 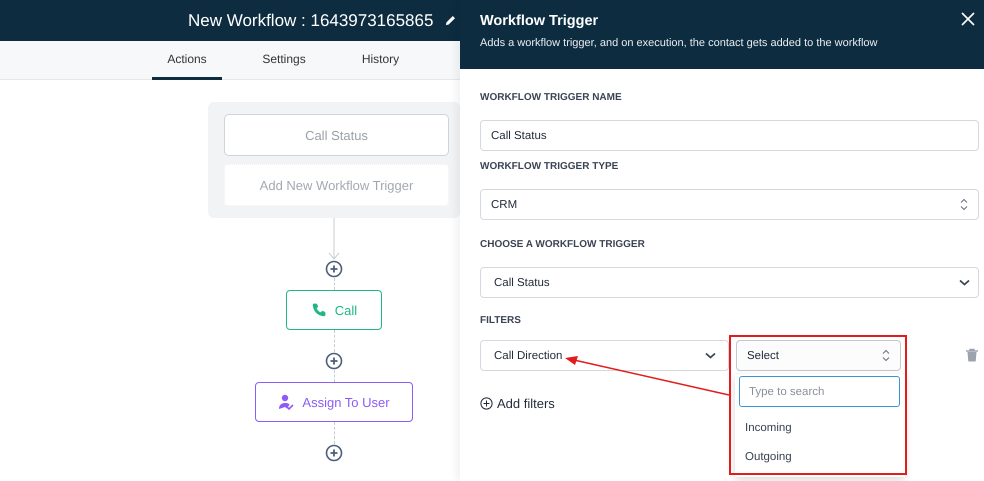 What do you see at coordinates (334, 402) in the screenshot?
I see `step-node: Assign To User` at bounding box center [334, 402].